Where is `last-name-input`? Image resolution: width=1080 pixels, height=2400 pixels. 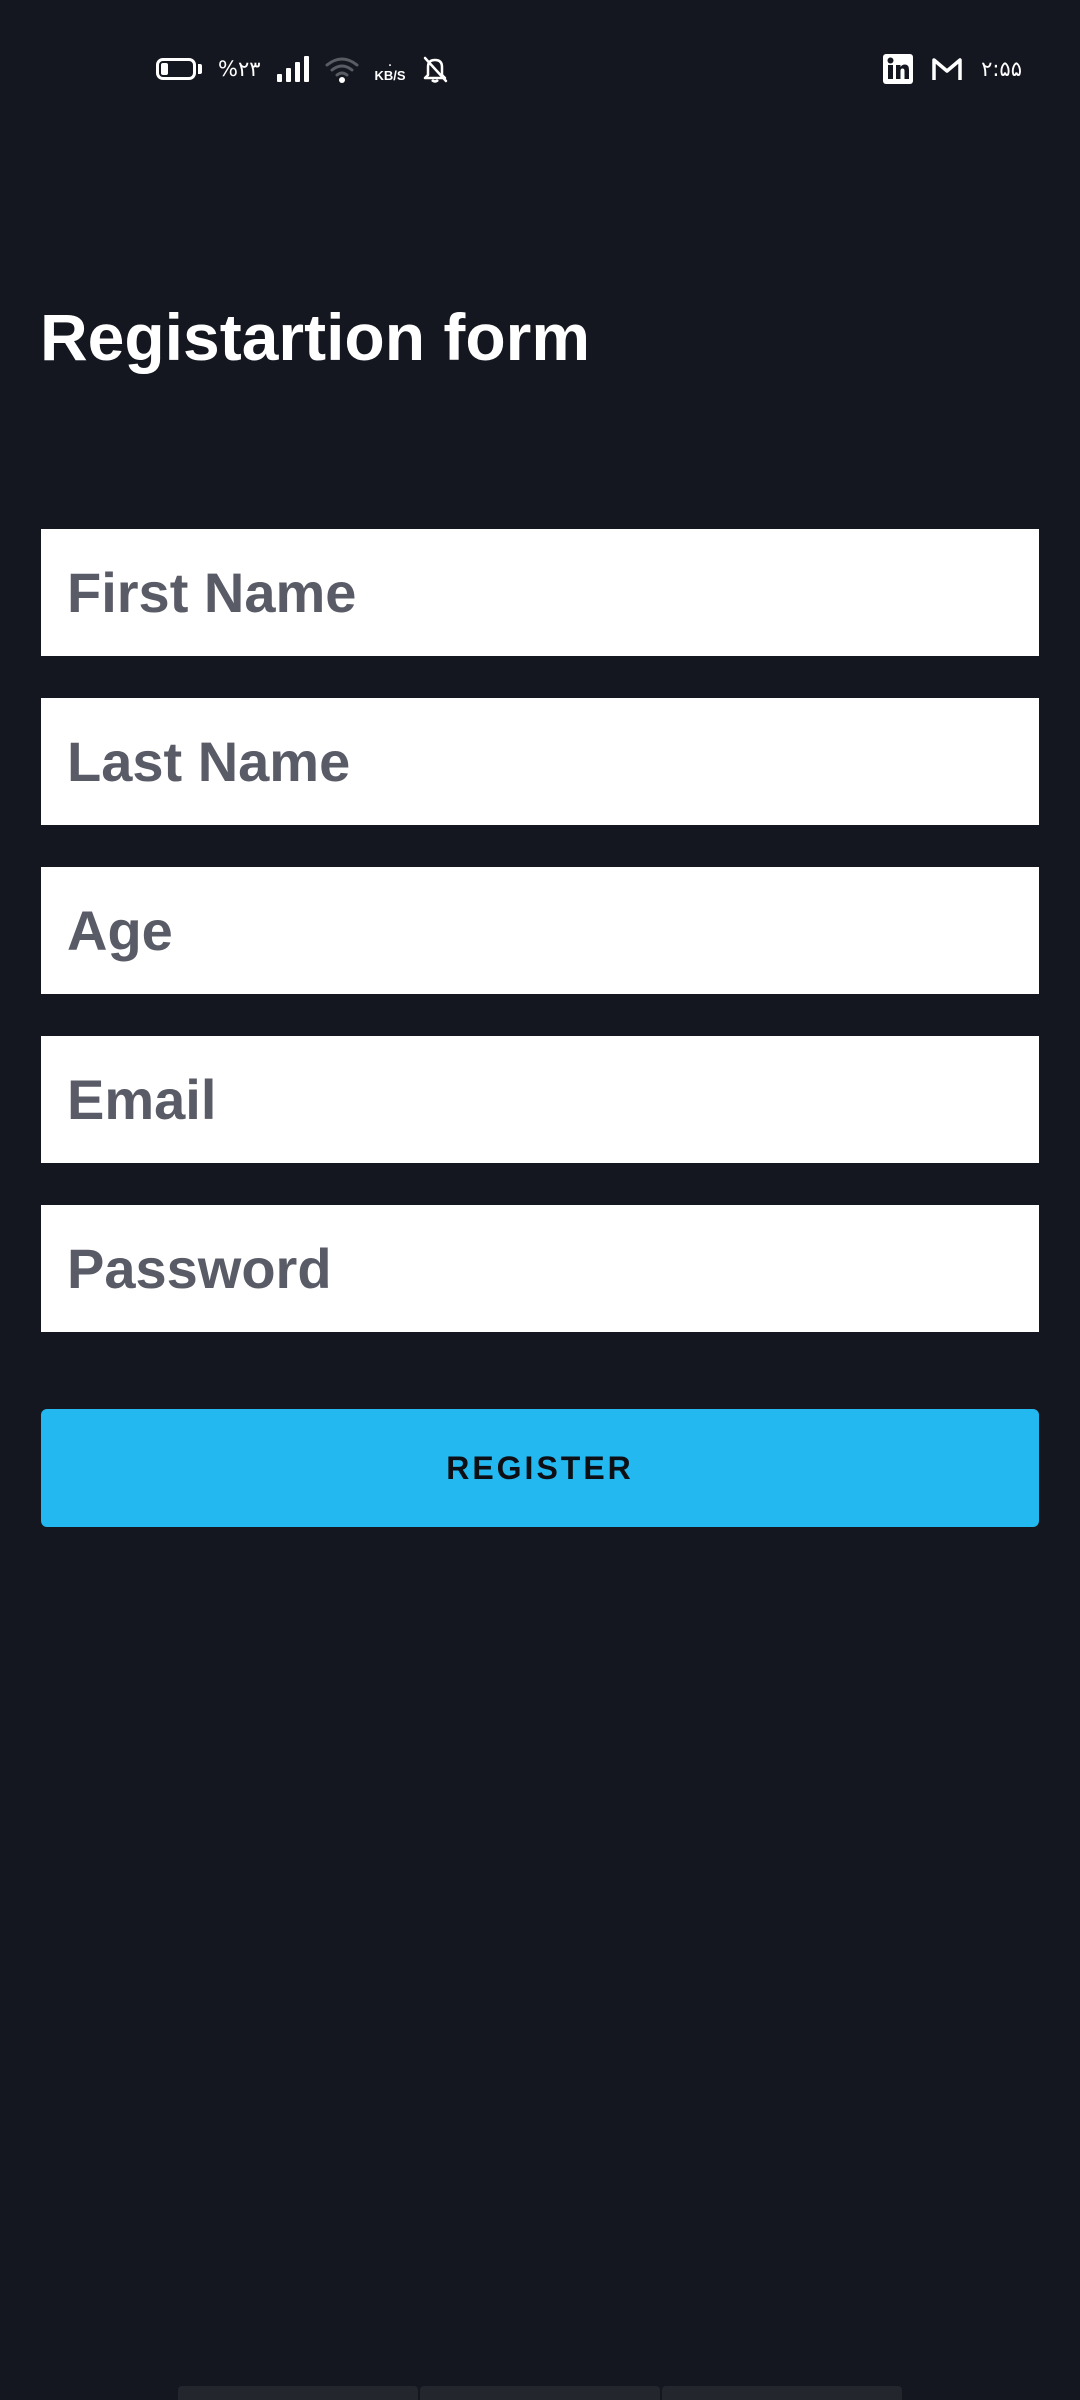 last-name-input is located at coordinates (540, 761).